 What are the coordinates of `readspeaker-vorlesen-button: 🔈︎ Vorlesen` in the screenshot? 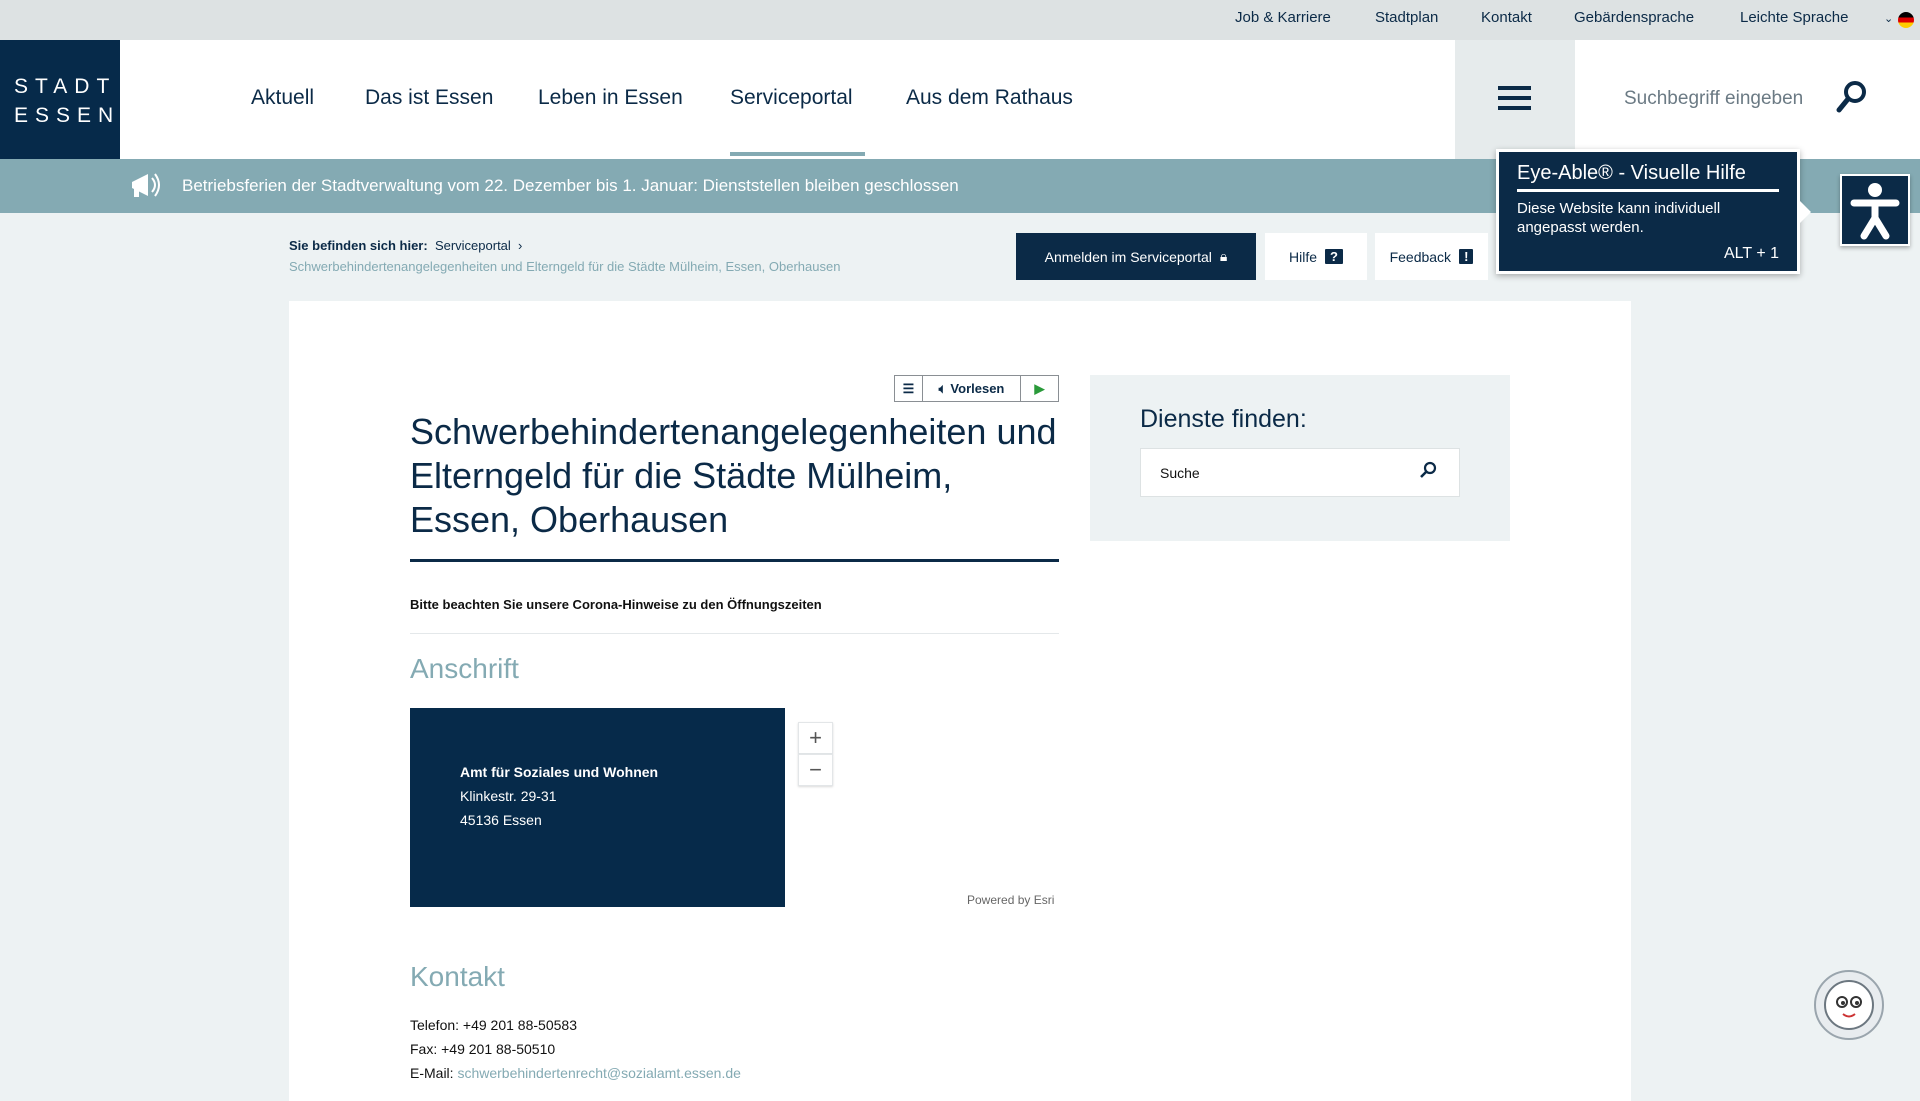 It's located at (972, 388).